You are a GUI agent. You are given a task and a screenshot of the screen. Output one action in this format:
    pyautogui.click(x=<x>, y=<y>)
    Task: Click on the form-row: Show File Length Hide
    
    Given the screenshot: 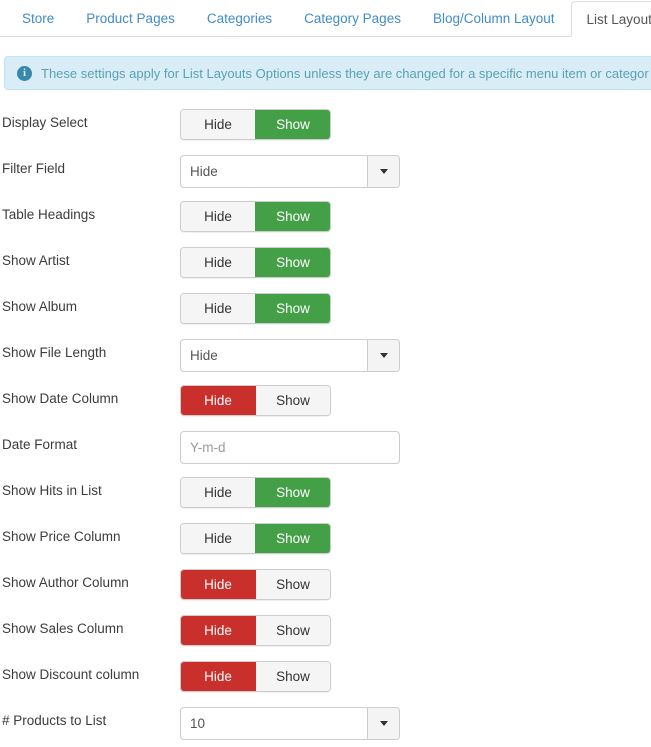 What is the action you would take?
    pyautogui.click(x=325, y=356)
    